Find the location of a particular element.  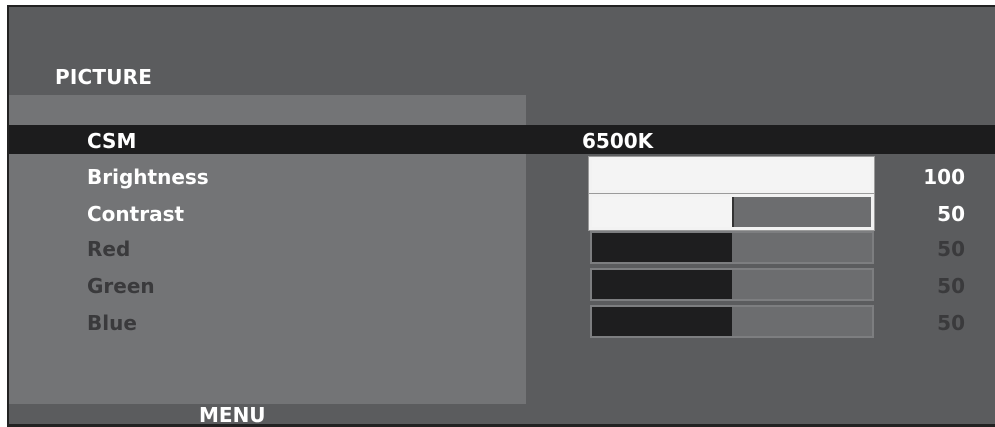

red-slider is located at coordinates (732, 247).